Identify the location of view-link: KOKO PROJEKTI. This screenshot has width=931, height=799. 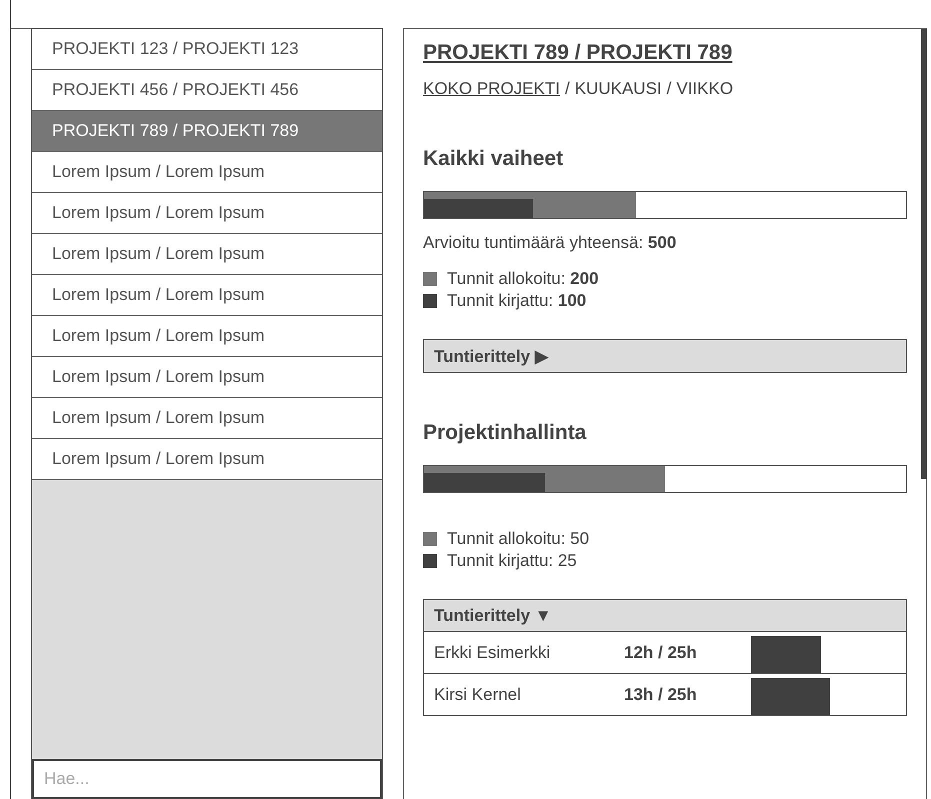
(491, 89).